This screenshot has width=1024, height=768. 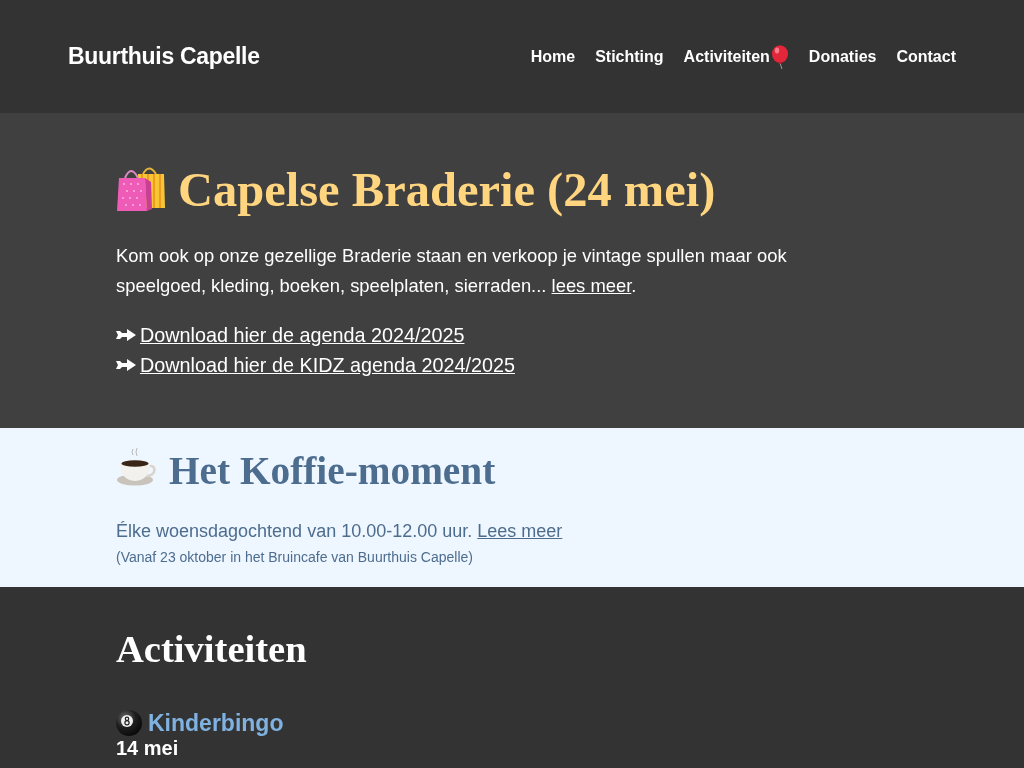 What do you see at coordinates (137, 467) in the screenshot?
I see `coffee-cup-icon` at bounding box center [137, 467].